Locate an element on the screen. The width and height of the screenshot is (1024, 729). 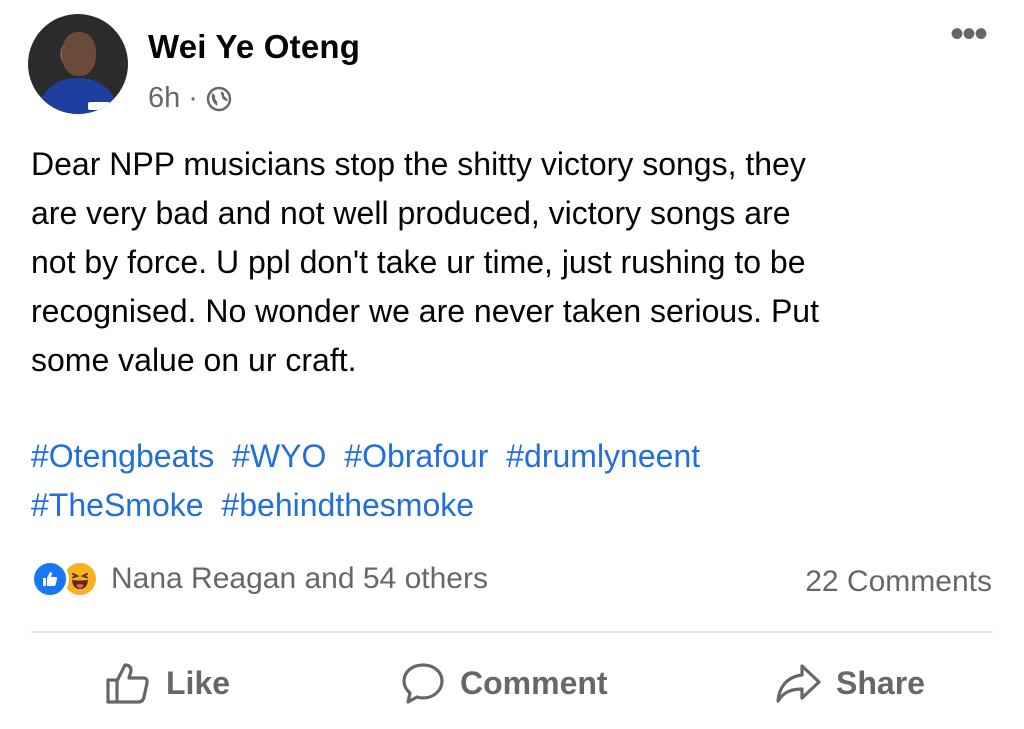
hashtag-link: #WYO is located at coordinates (279, 456).